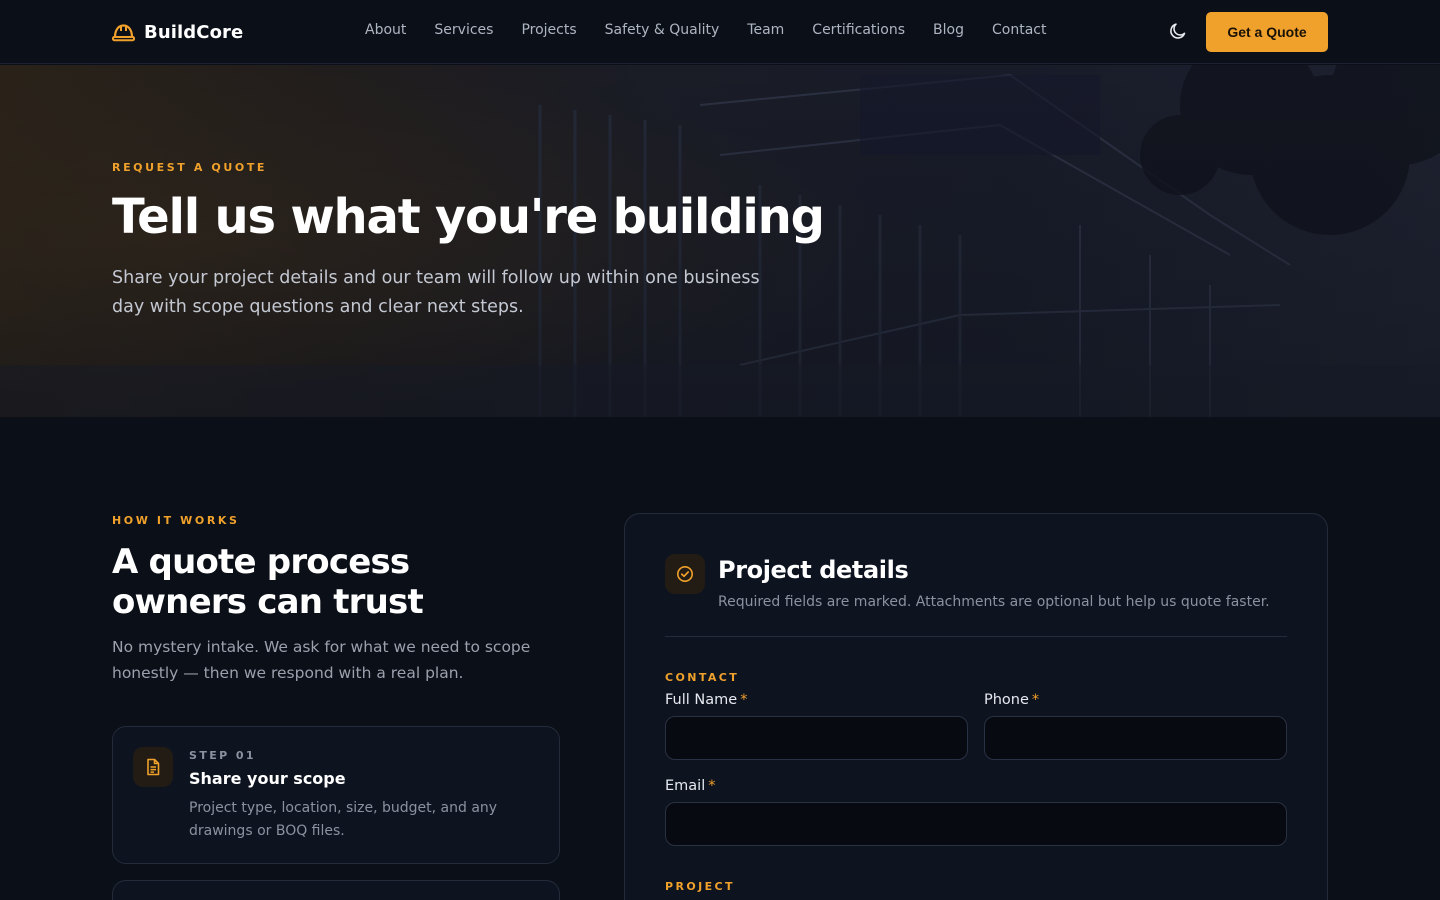 This screenshot has width=1440, height=900. I want to click on divider, so click(976, 636).